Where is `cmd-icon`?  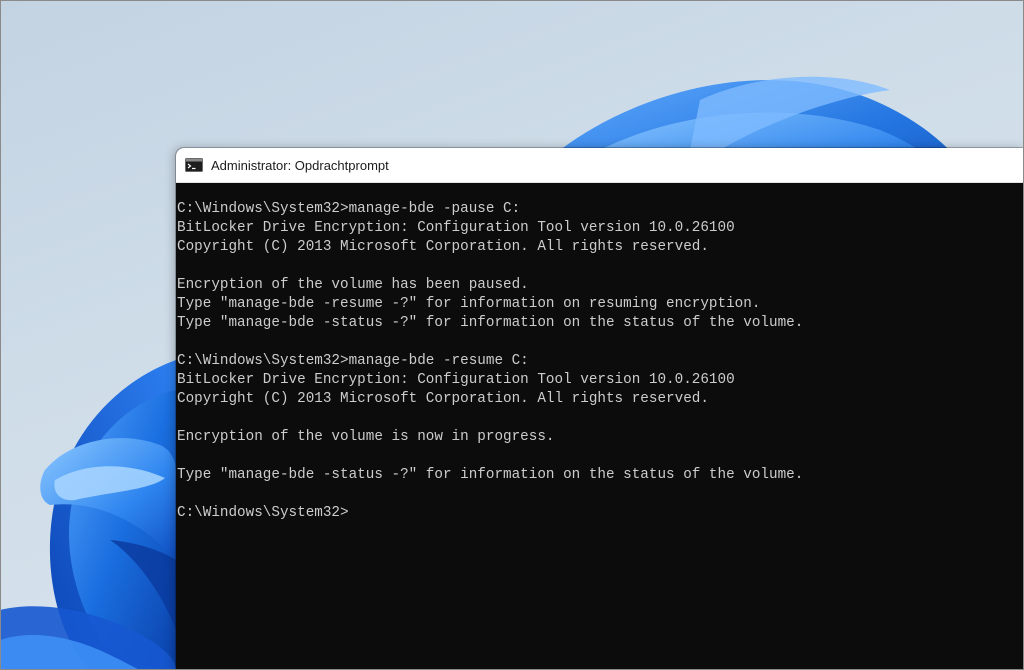
cmd-icon is located at coordinates (194, 165).